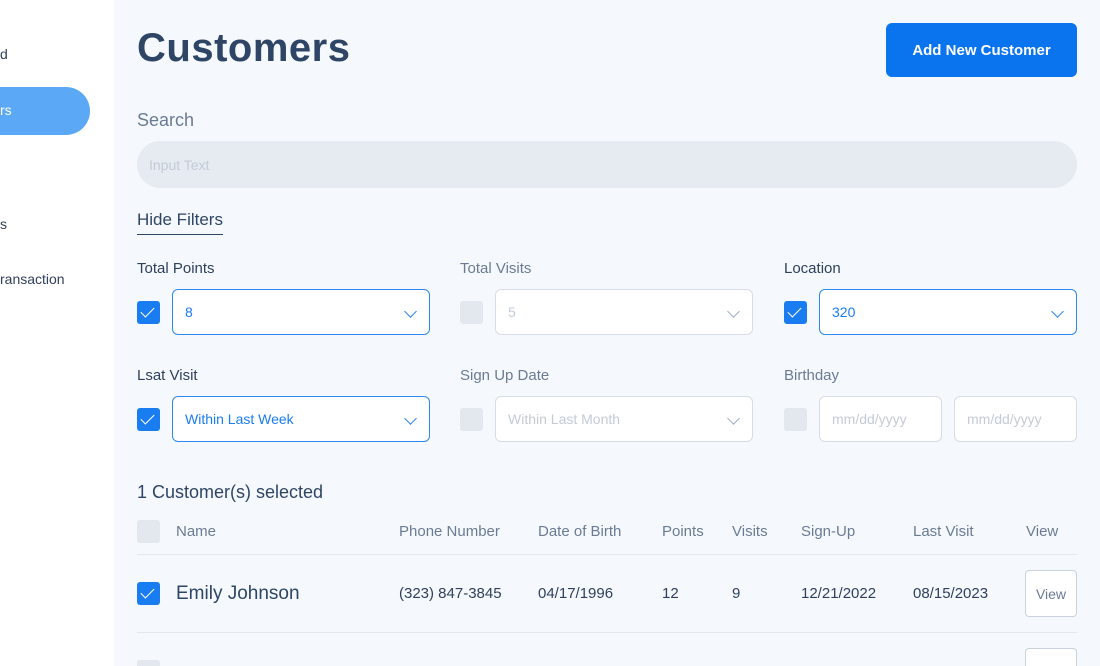  Describe the element at coordinates (951, 593) in the screenshot. I see `customer-last-visit: 08/15/2023` at that location.